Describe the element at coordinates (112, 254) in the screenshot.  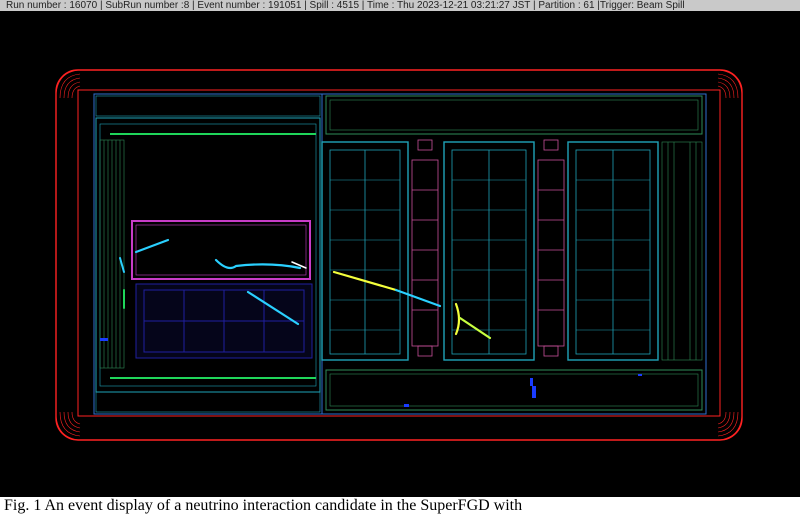
I see `left-ecal-ladder` at that location.